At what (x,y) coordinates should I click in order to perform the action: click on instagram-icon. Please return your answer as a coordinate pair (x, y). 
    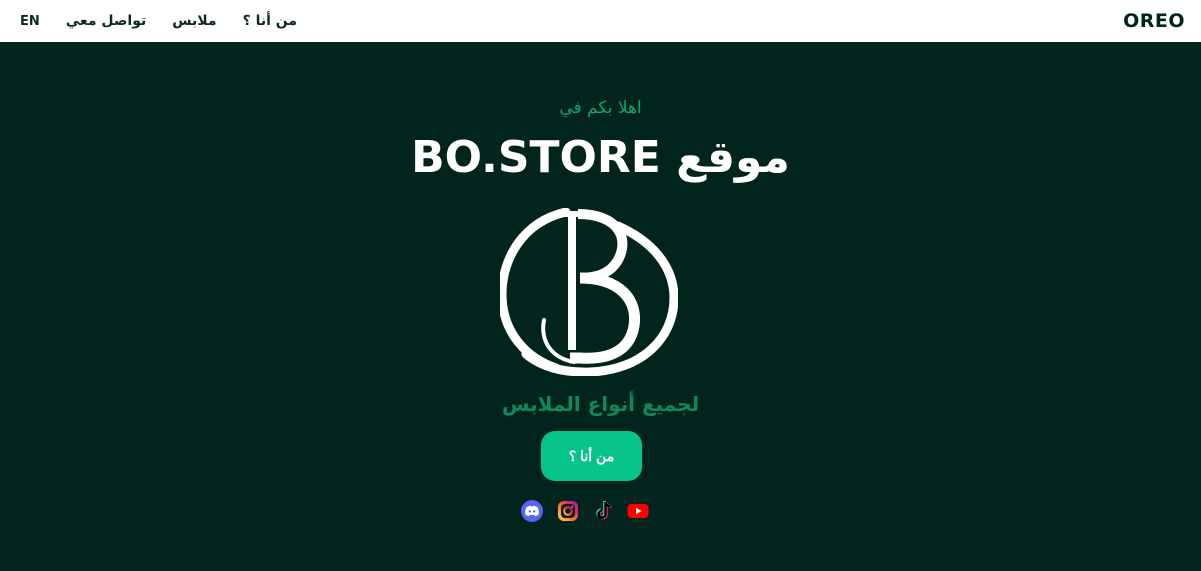
    Looking at the image, I should click on (568, 511).